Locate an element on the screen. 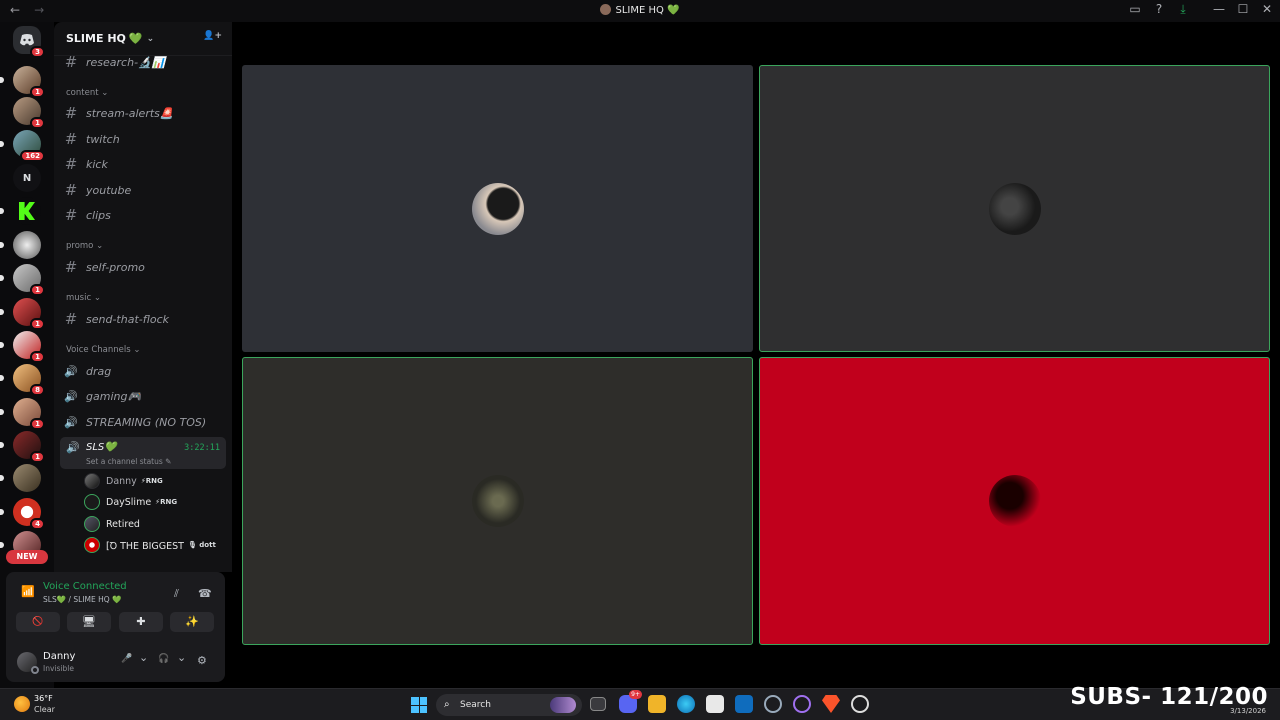 The width and height of the screenshot is (1280, 720). channel-youtube: # youtube is located at coordinates (143, 190).